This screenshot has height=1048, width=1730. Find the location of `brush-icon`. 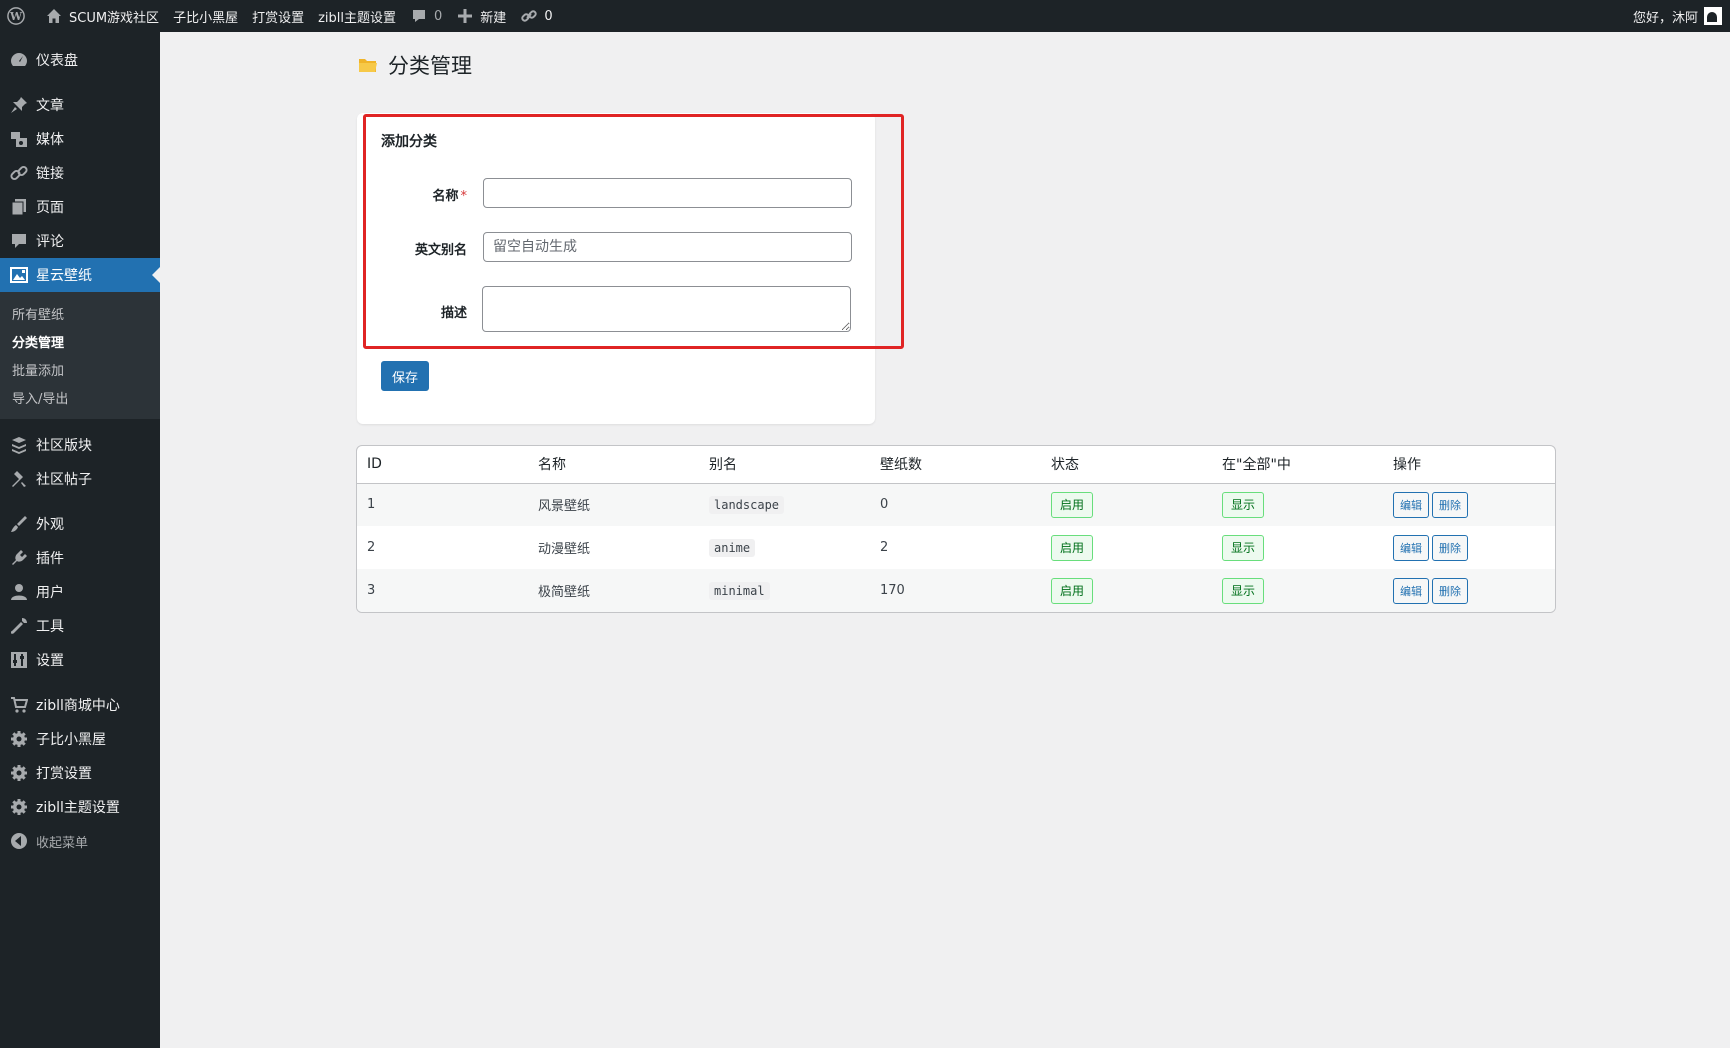

brush-icon is located at coordinates (19, 524).